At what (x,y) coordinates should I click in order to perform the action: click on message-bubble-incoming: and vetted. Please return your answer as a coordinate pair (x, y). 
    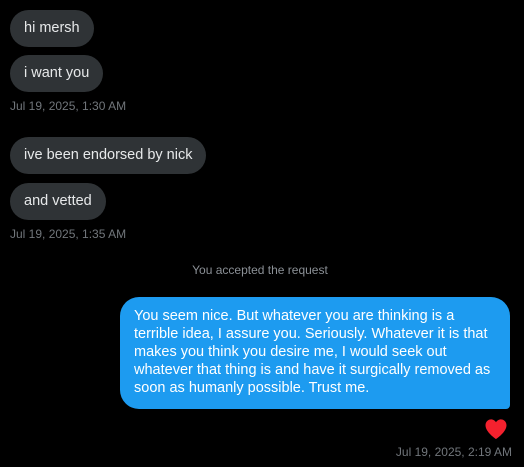
    Looking at the image, I should click on (58, 201).